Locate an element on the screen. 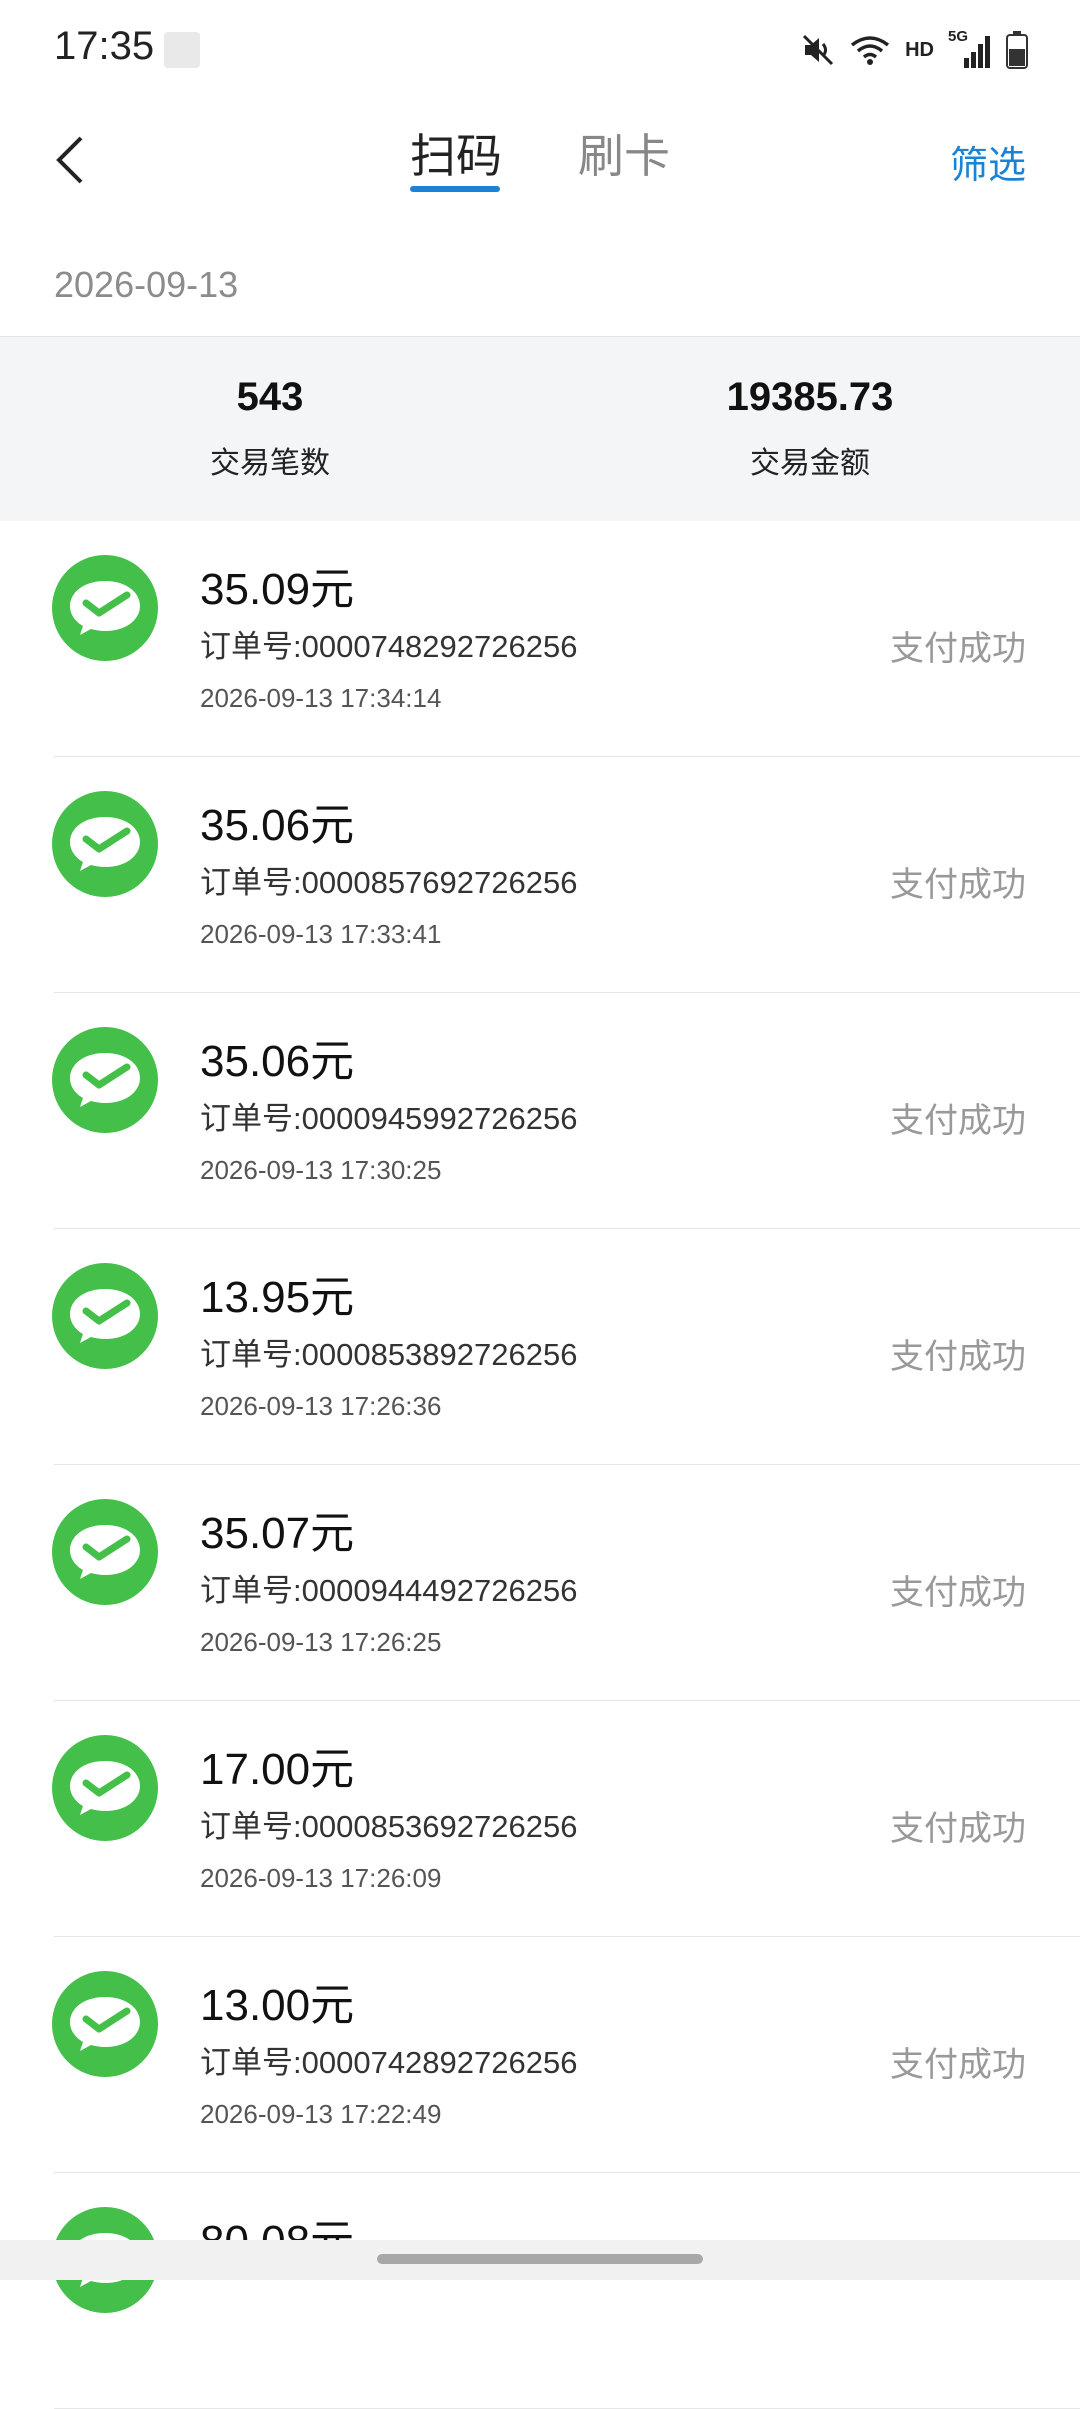  navigation-bar is located at coordinates (540, 2260).